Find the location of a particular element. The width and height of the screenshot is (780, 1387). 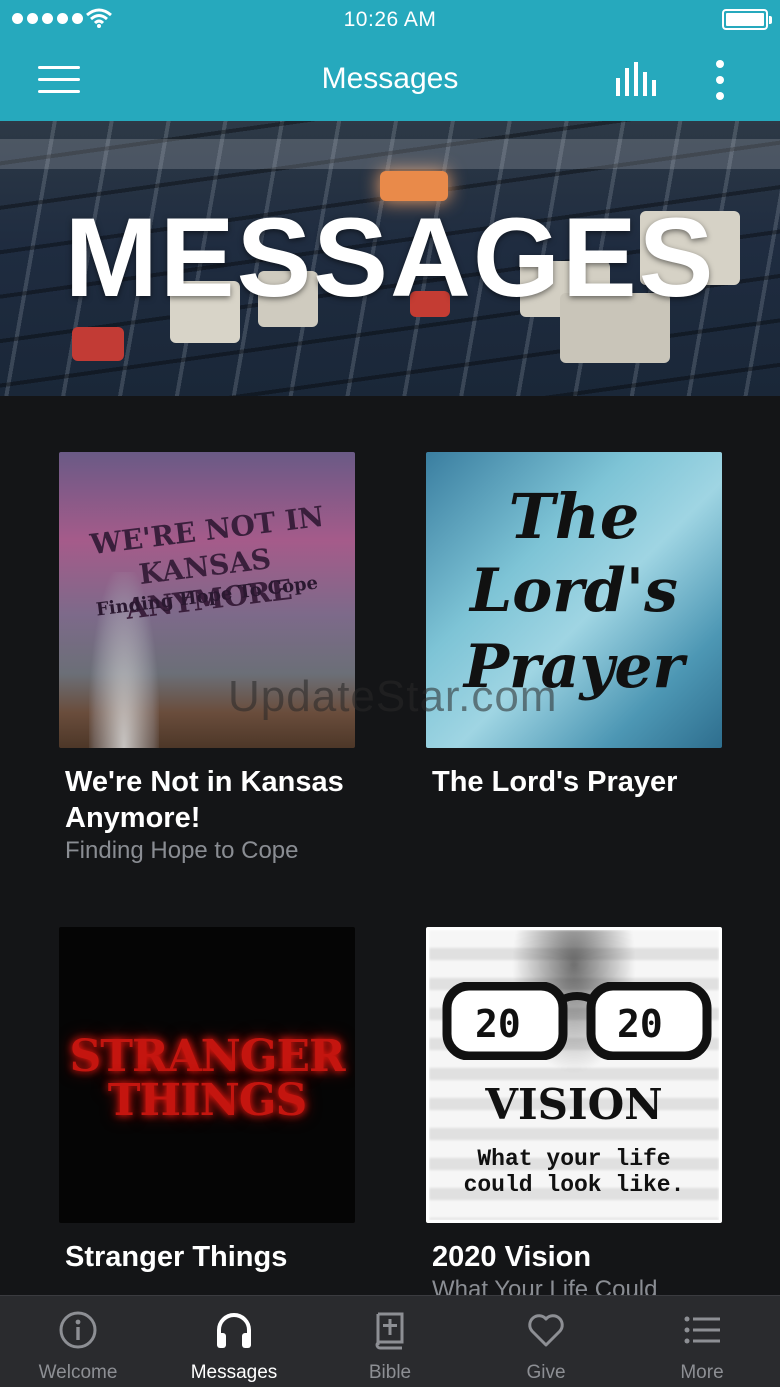

battery-icon is located at coordinates (747, 19).